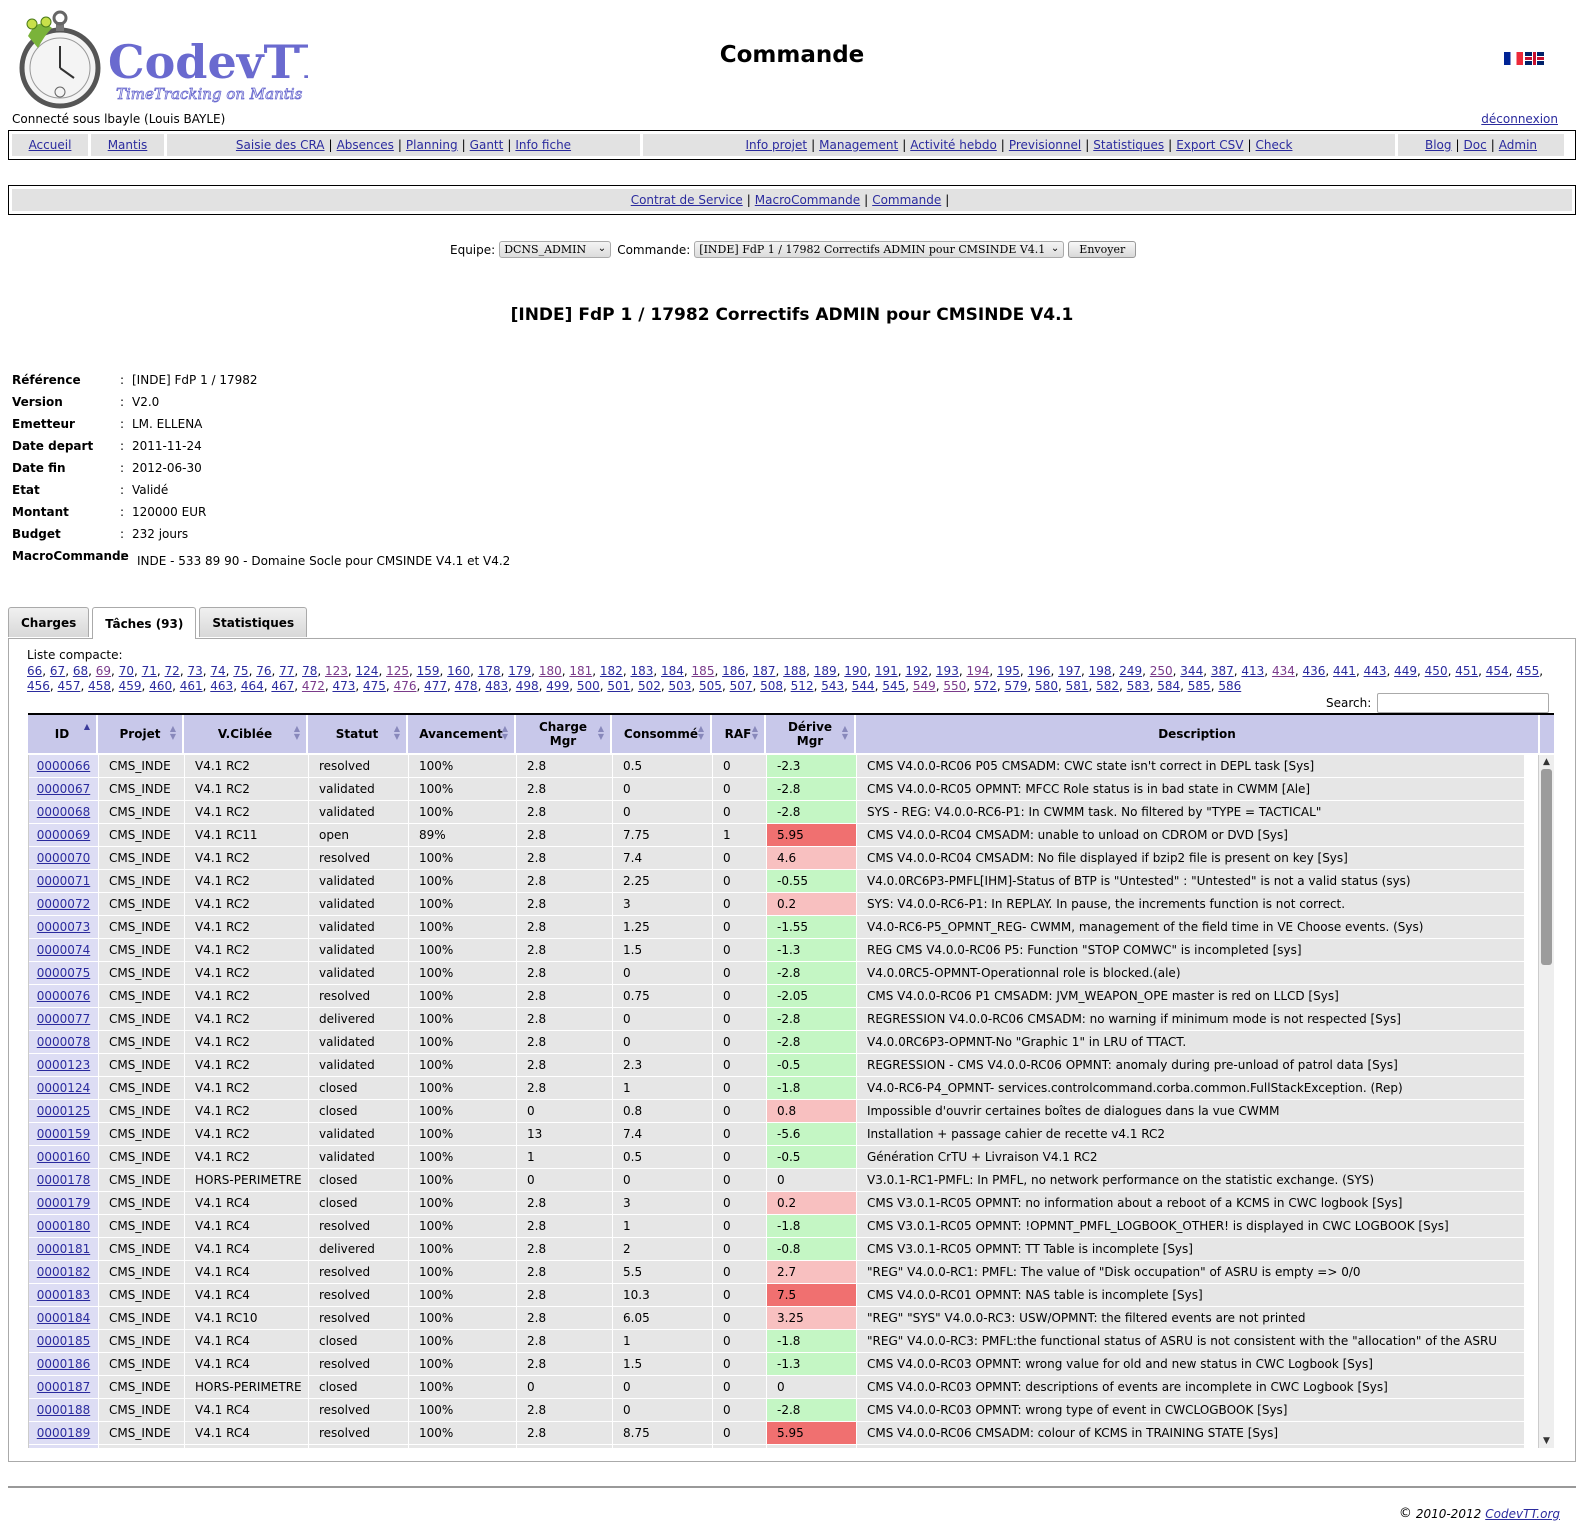 This screenshot has width=1584, height=1531. What do you see at coordinates (99, 686) in the screenshot?
I see `compact-task-link: 458` at bounding box center [99, 686].